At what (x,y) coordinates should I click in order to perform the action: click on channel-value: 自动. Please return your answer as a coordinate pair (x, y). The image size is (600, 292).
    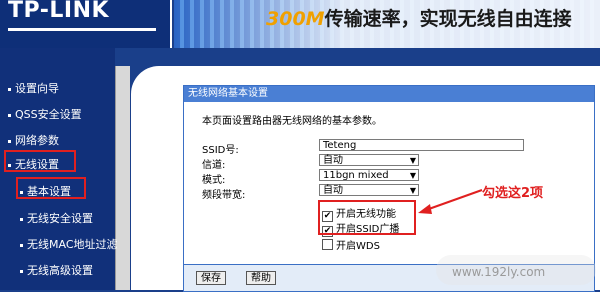
    Looking at the image, I should click on (333, 160).